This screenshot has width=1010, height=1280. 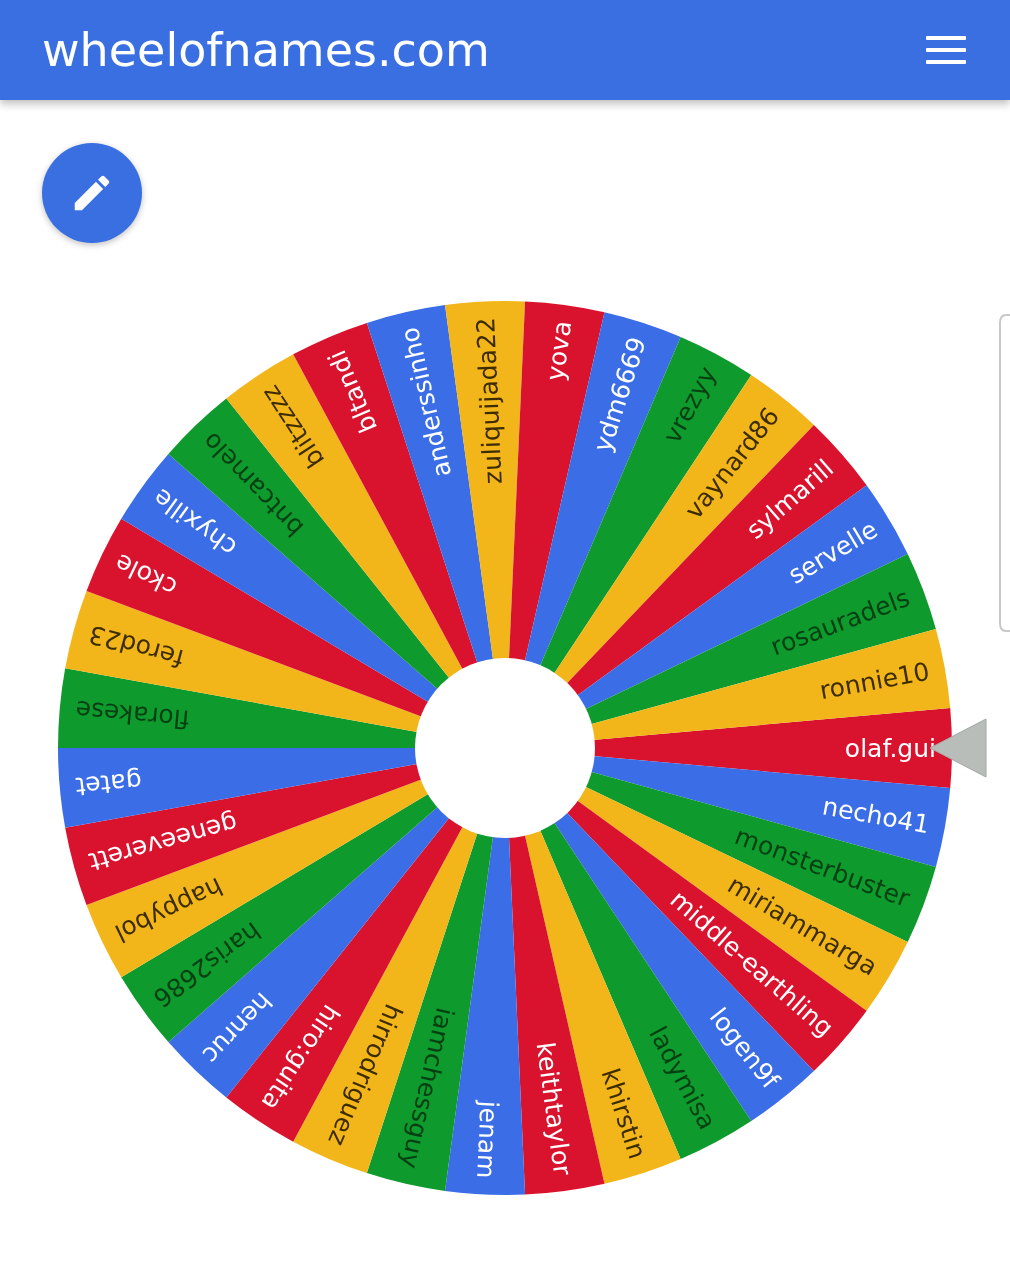 I want to click on wheel-hub, so click(x=505, y=748).